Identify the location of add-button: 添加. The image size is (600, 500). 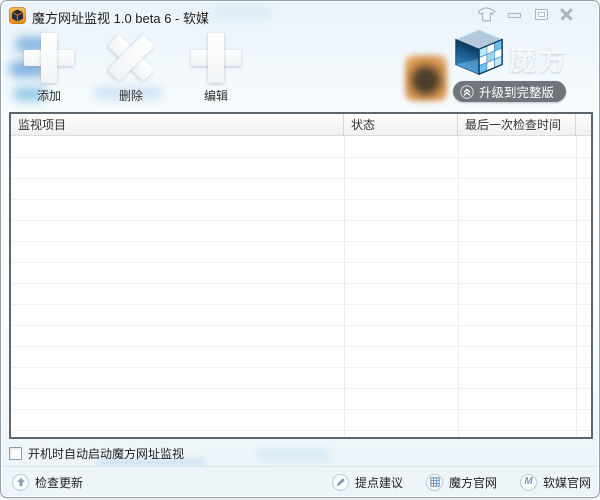
(49, 69).